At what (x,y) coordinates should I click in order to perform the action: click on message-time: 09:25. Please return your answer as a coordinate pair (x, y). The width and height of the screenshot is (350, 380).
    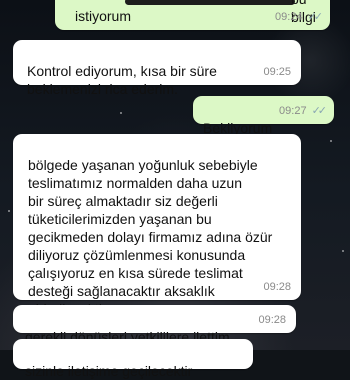
    Looking at the image, I should click on (277, 72).